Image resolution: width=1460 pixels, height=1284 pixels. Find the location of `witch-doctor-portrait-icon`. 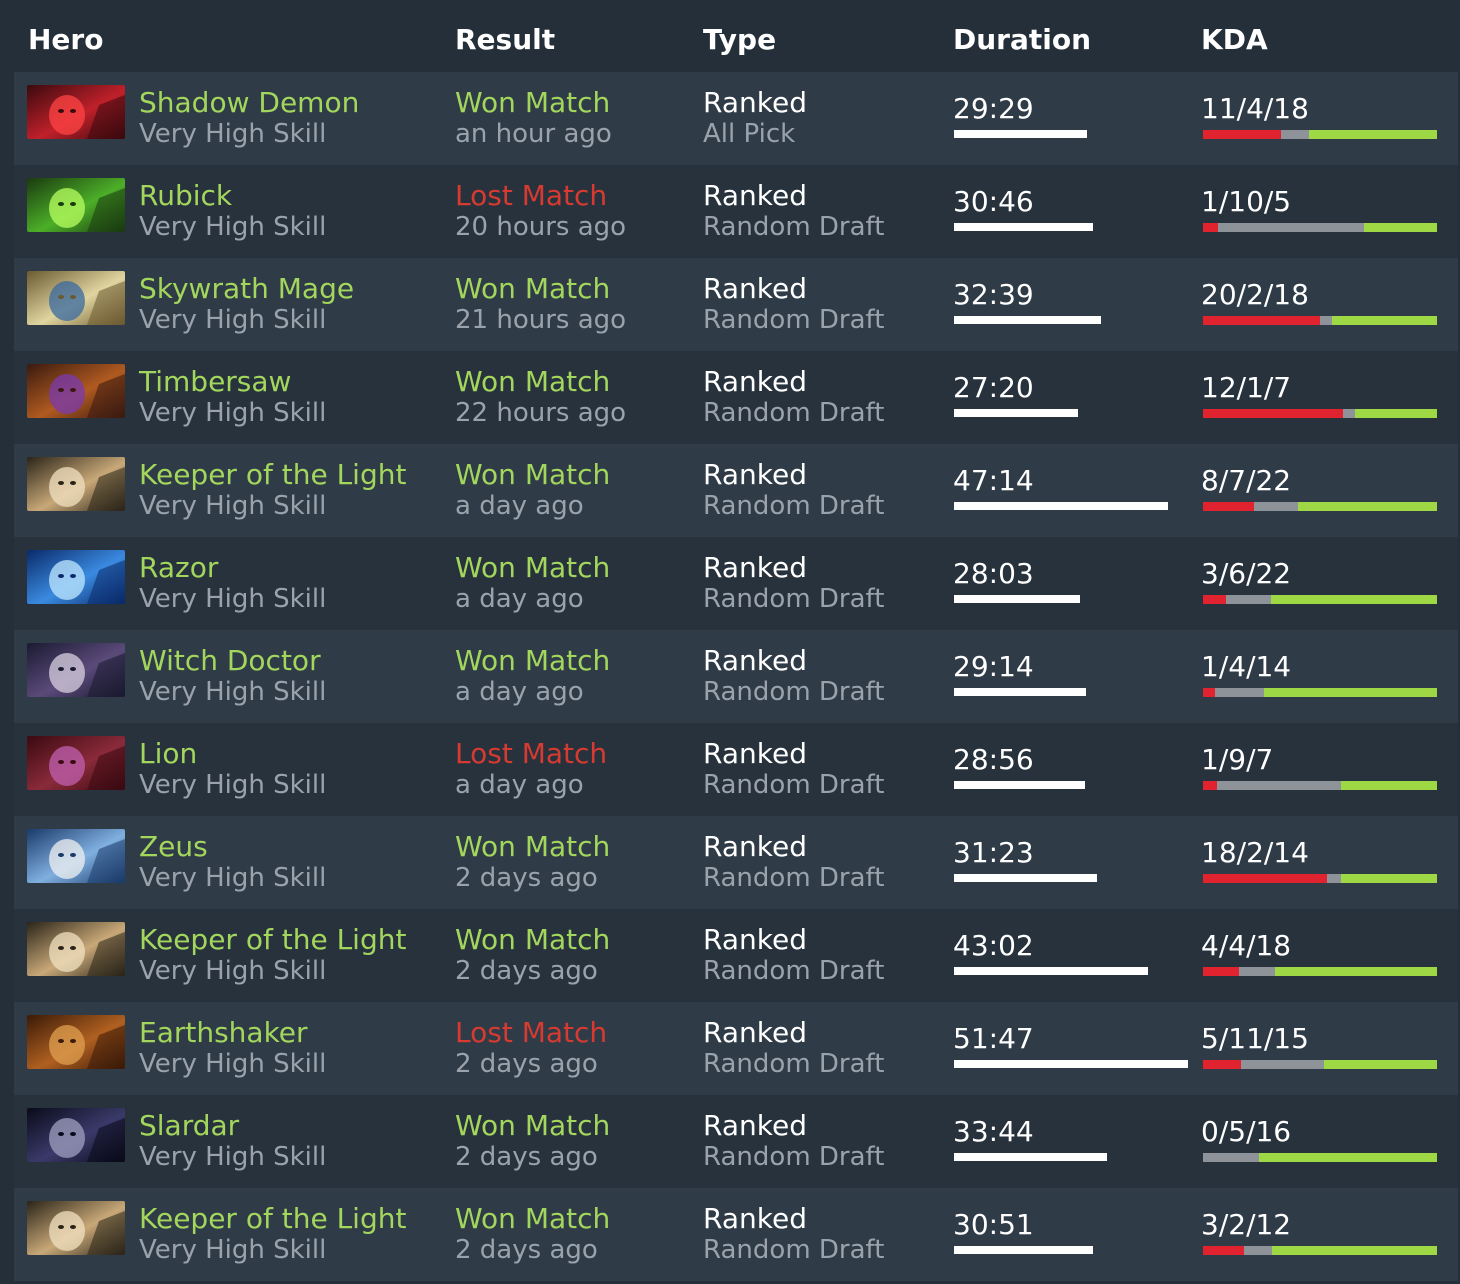

witch-doctor-portrait-icon is located at coordinates (76, 670).